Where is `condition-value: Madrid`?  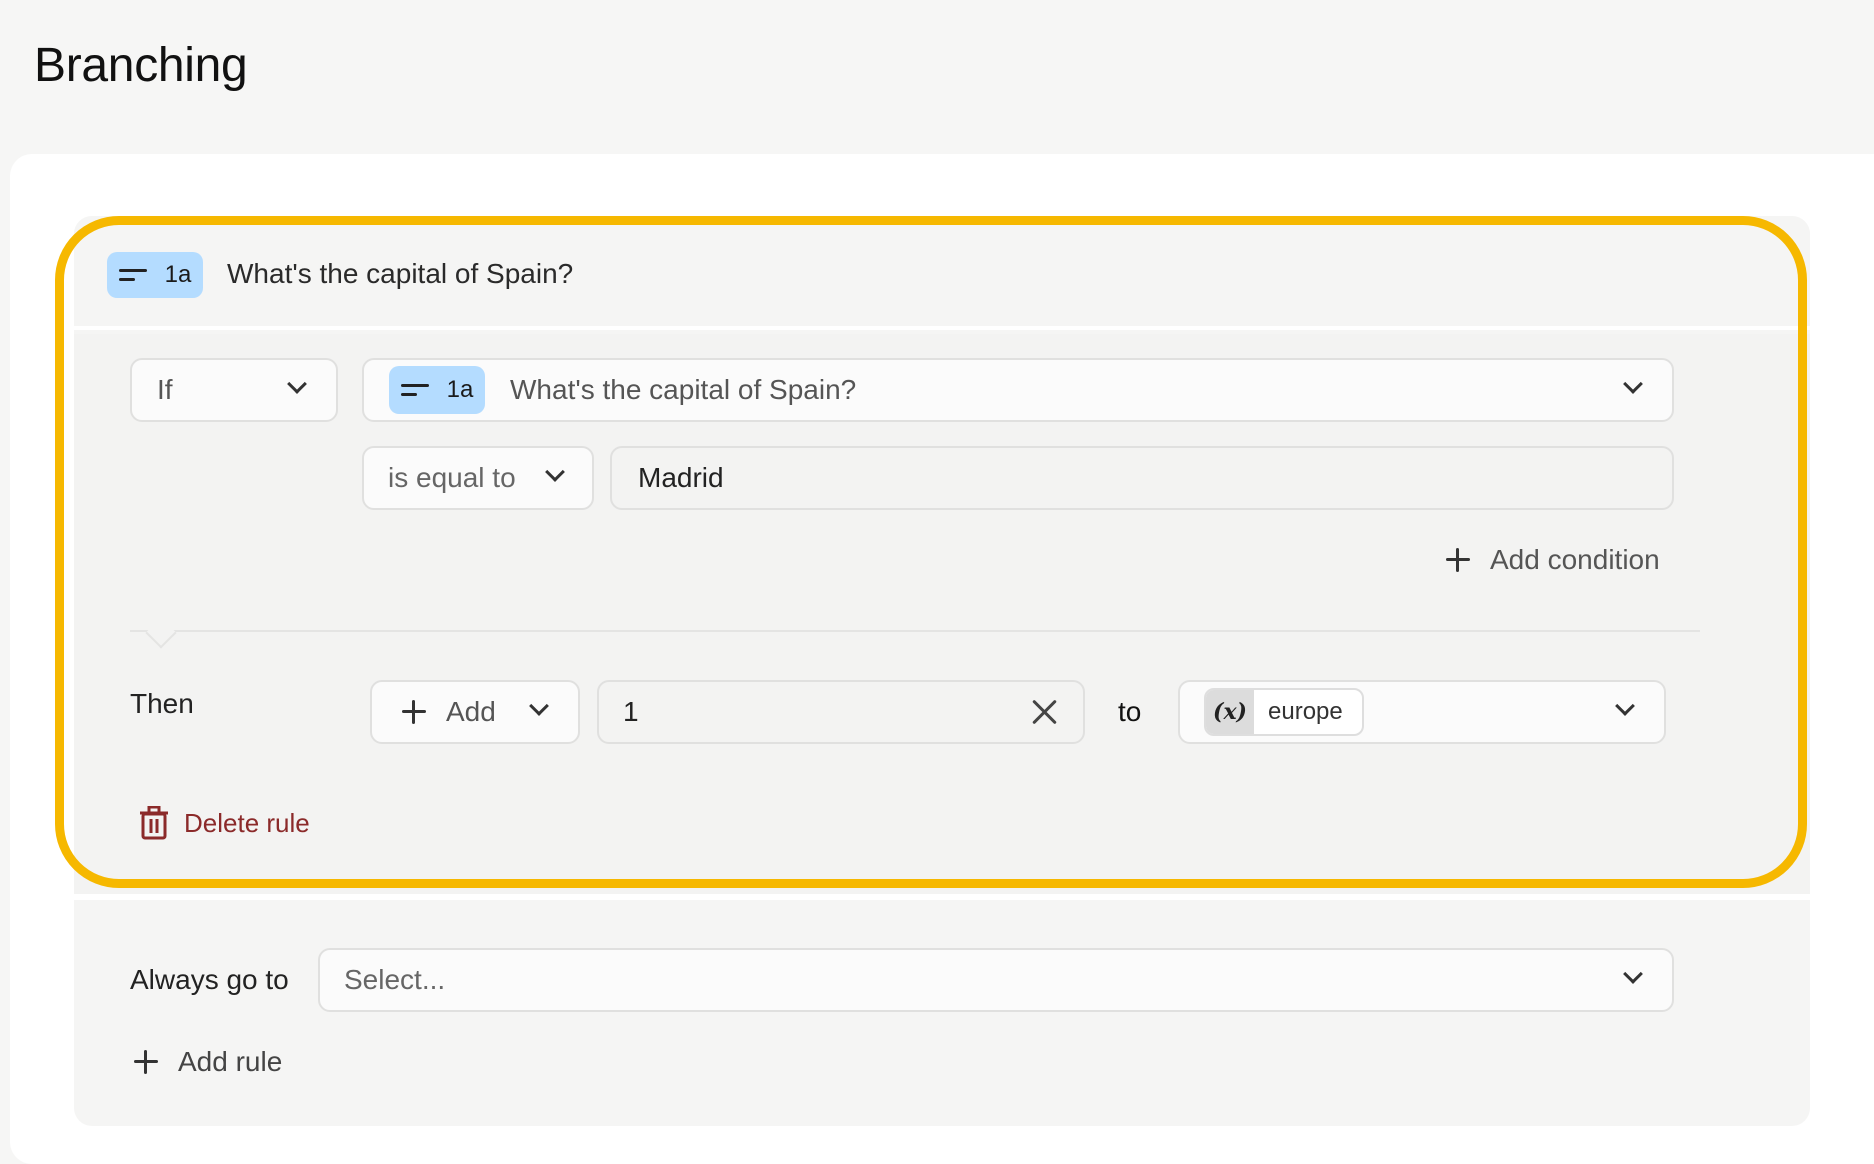
condition-value: Madrid is located at coordinates (681, 477).